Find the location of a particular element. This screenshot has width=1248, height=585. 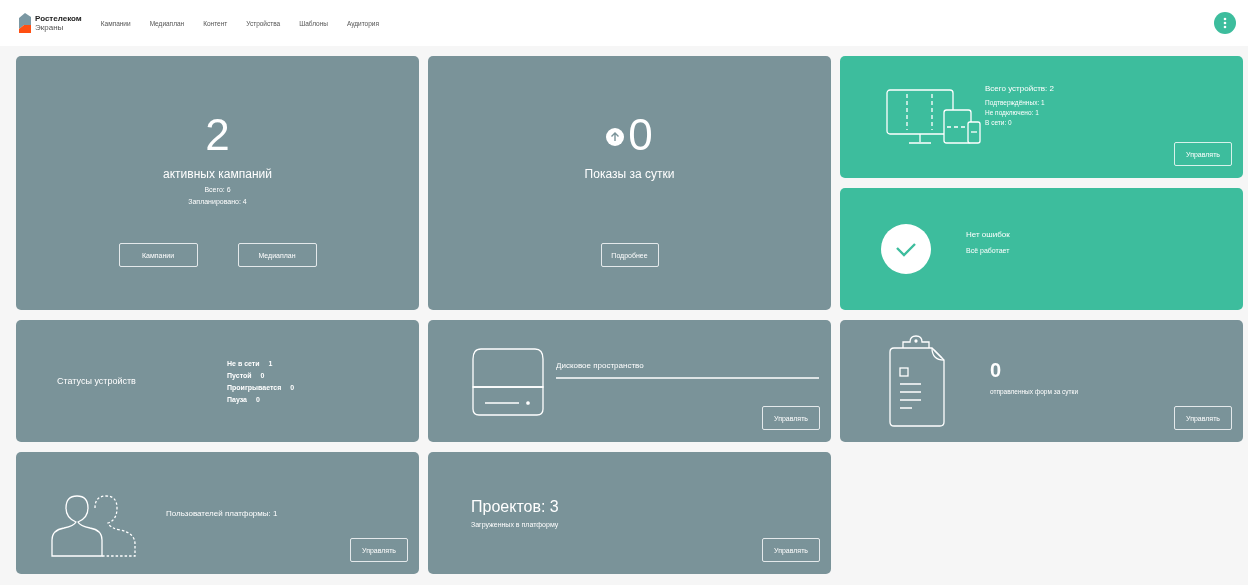

card-title: Нет ошибок is located at coordinates (988, 234).